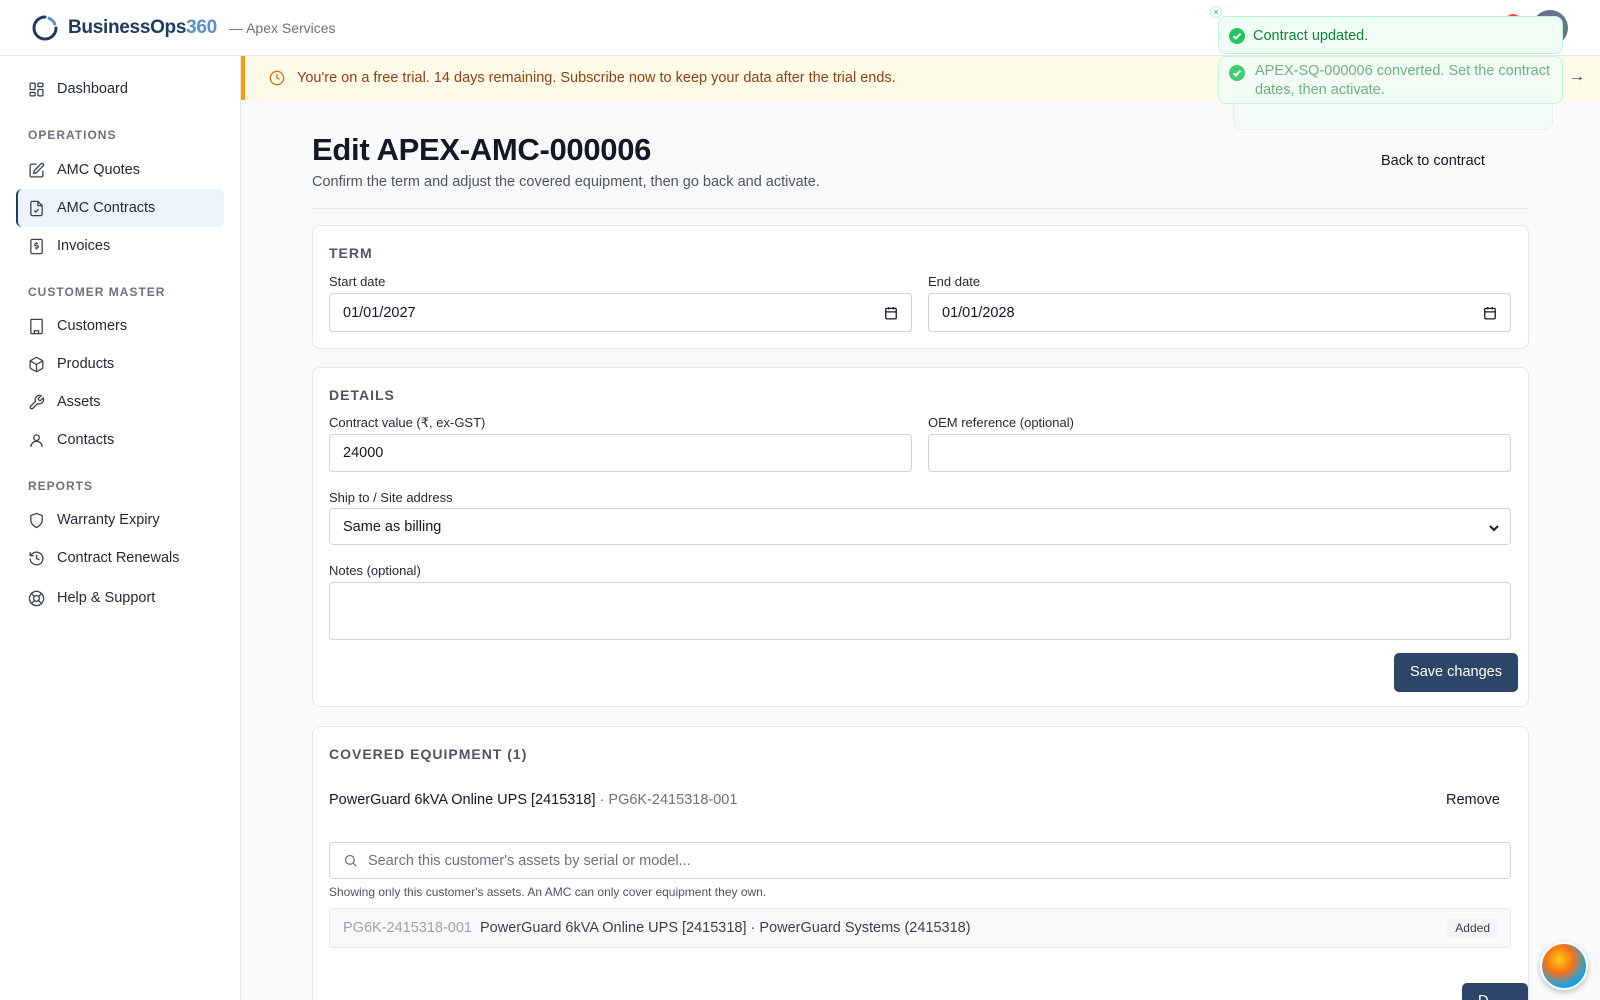 This screenshot has width=1600, height=1000. I want to click on arrow-right-icon: →, so click(1577, 77).